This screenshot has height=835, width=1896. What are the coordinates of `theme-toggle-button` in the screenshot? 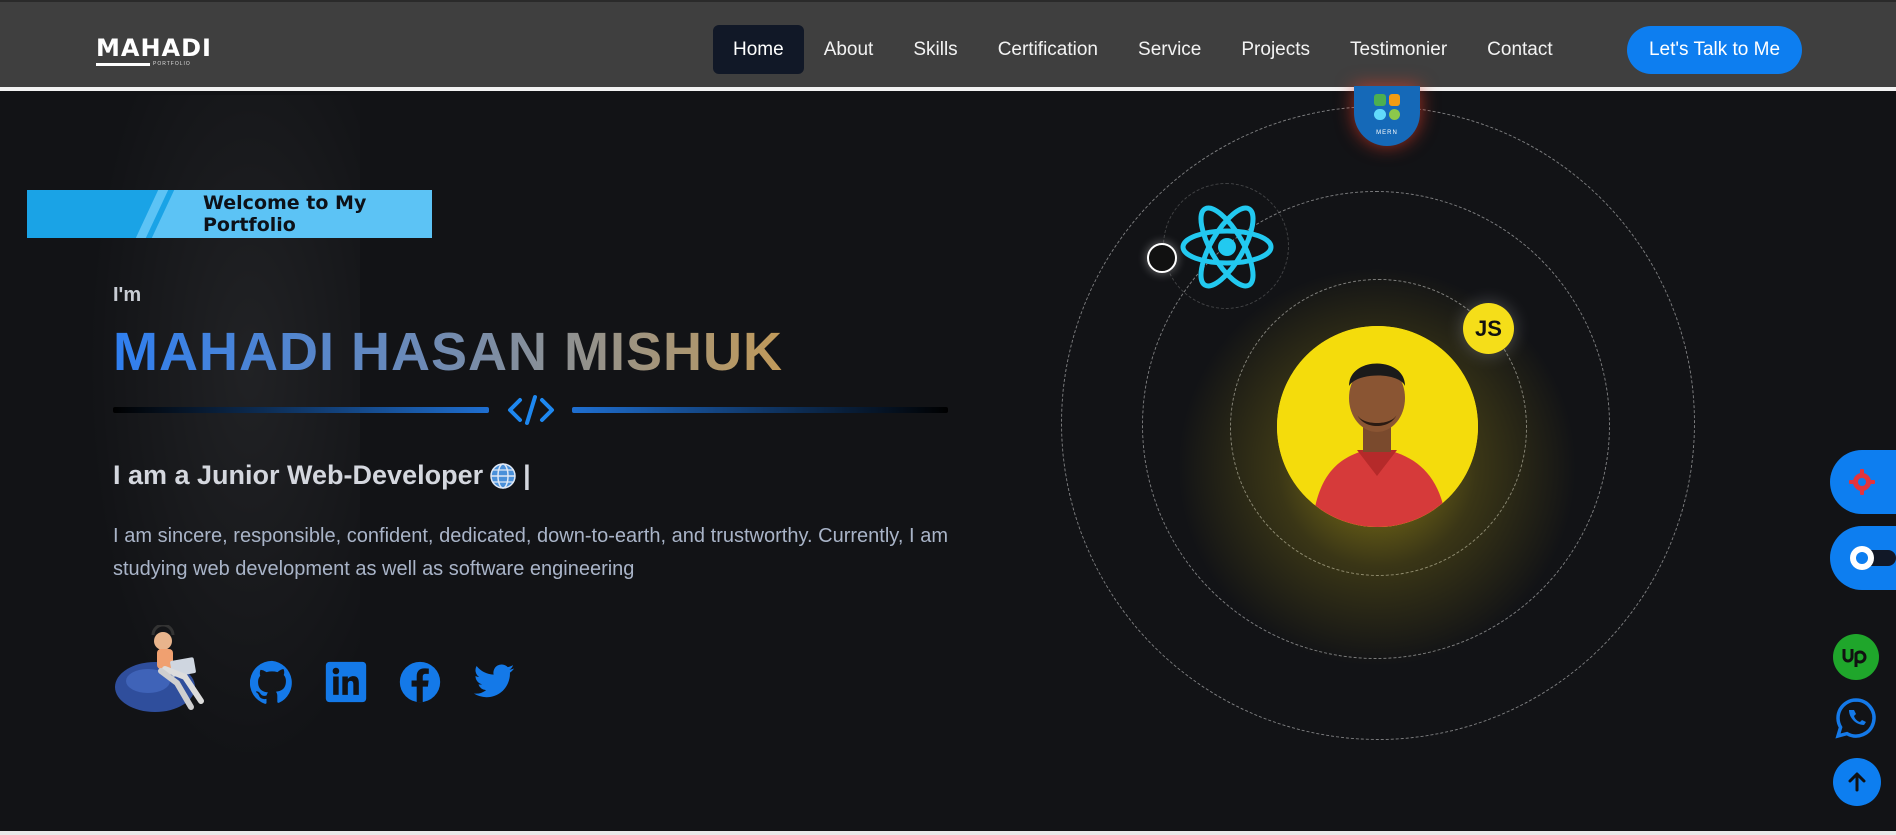 It's located at (1863, 558).